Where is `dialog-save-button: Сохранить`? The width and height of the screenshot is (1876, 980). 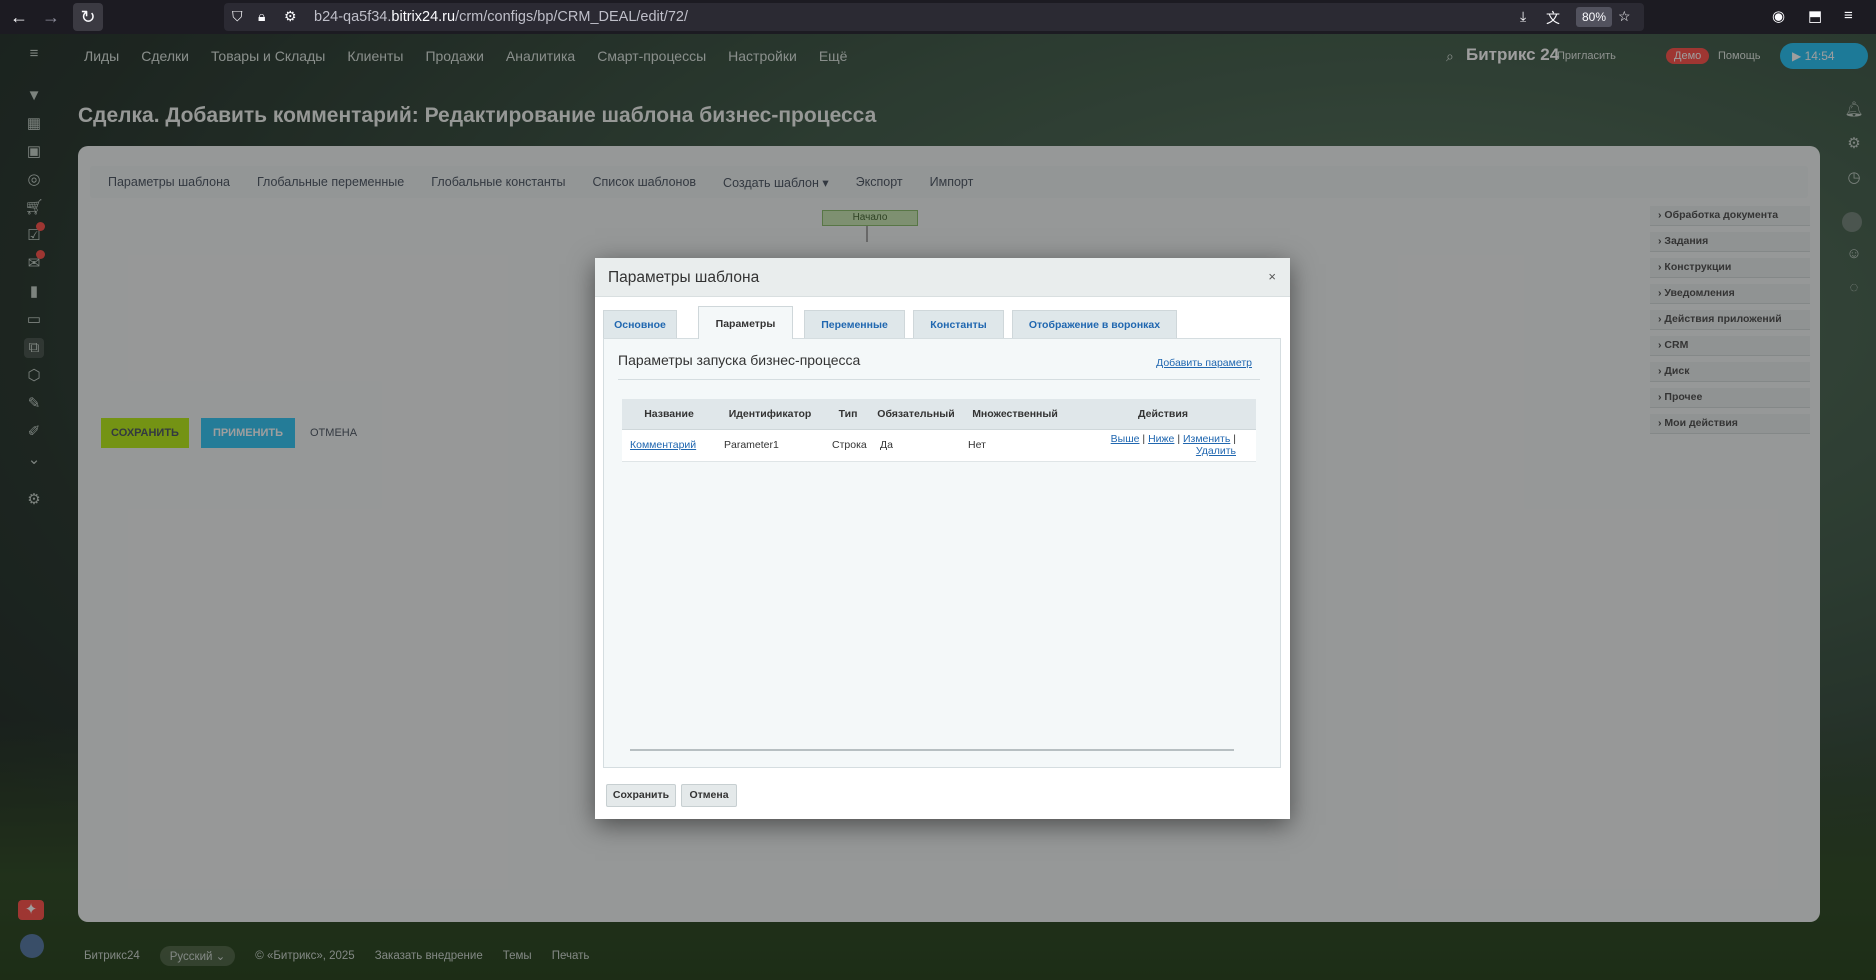
dialog-save-button: Сохранить is located at coordinates (641, 795).